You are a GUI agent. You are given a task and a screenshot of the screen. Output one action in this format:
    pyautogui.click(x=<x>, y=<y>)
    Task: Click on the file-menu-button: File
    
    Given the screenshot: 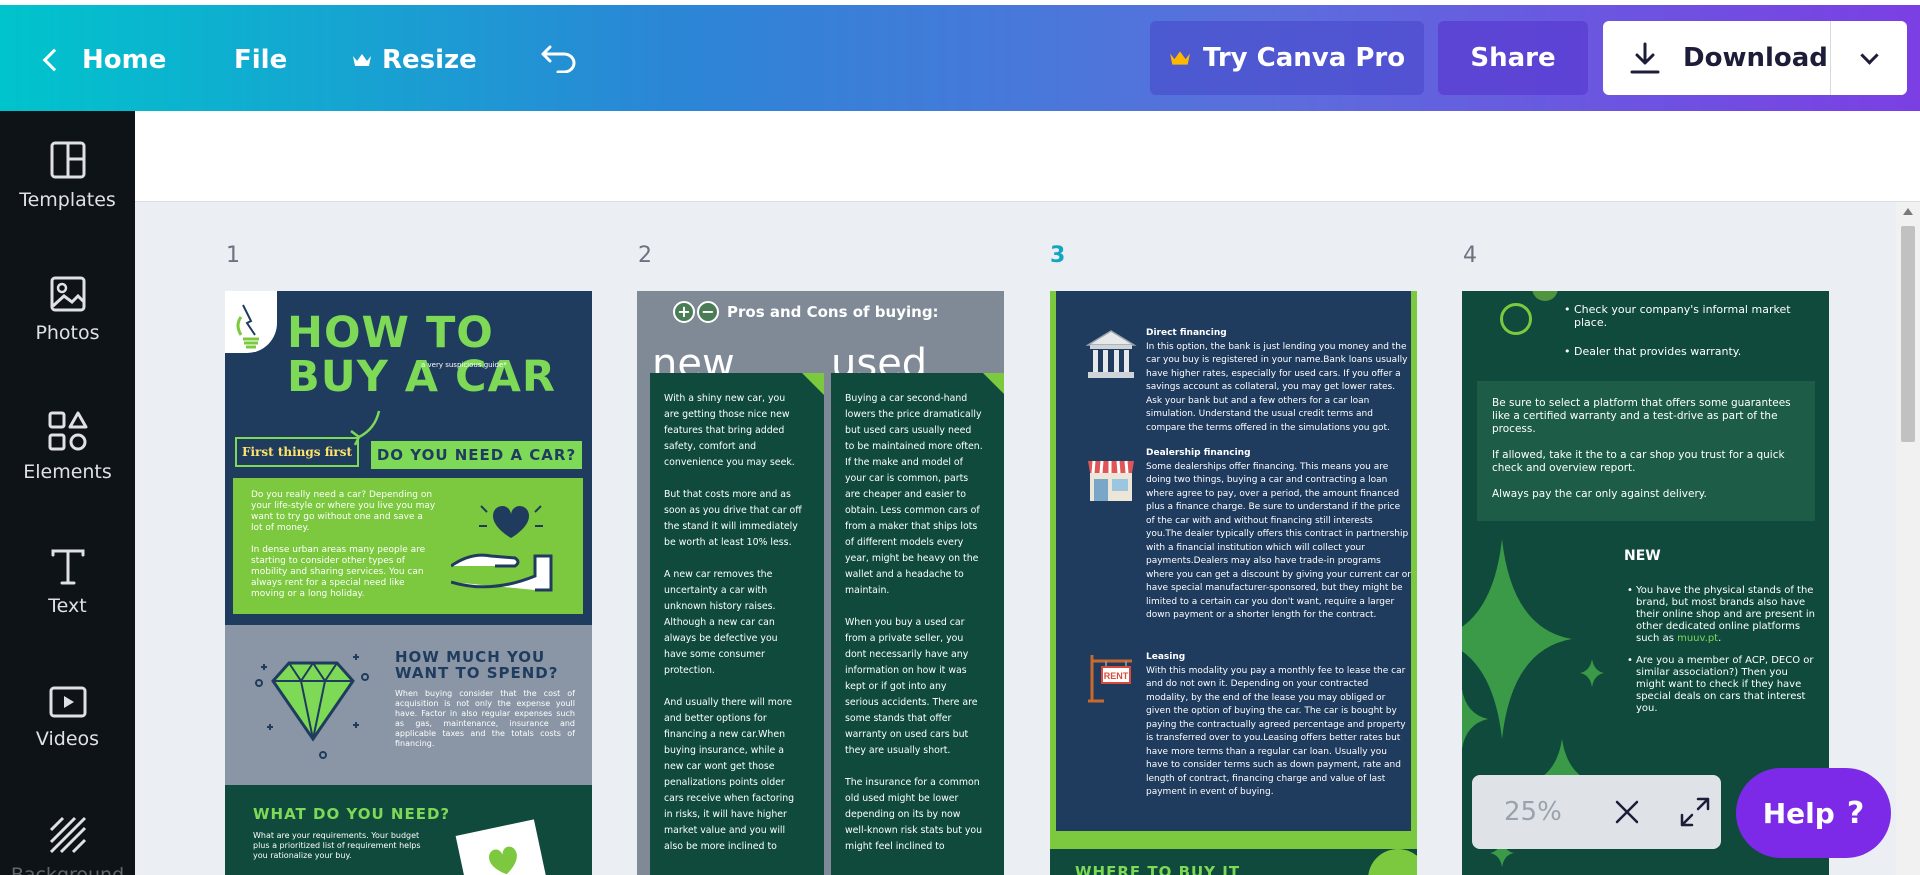 What is the action you would take?
    pyautogui.click(x=260, y=60)
    